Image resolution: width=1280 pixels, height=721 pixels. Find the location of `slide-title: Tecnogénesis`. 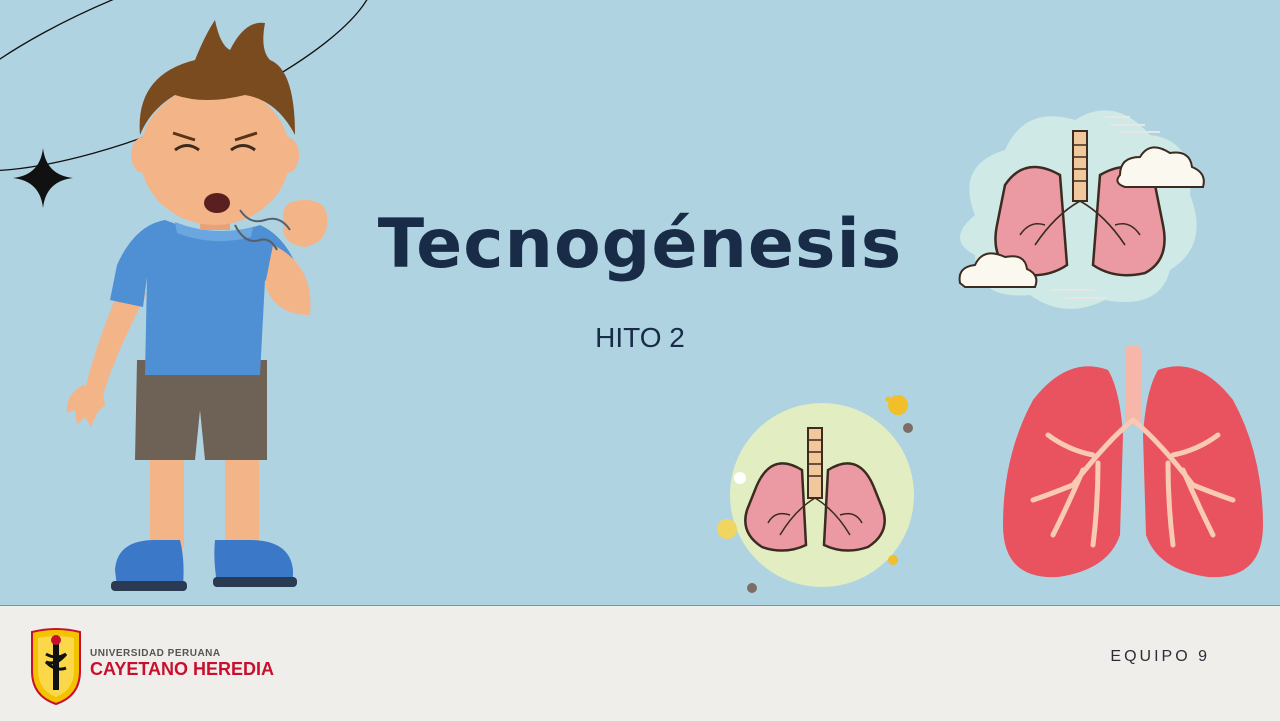

slide-title: Tecnogénesis is located at coordinates (640, 244).